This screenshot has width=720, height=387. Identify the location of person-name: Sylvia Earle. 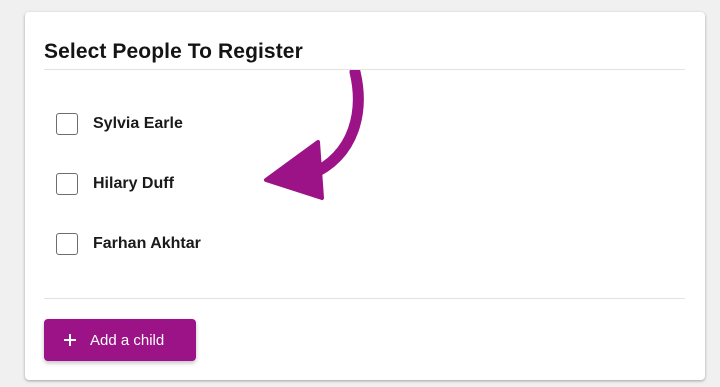
(138, 123).